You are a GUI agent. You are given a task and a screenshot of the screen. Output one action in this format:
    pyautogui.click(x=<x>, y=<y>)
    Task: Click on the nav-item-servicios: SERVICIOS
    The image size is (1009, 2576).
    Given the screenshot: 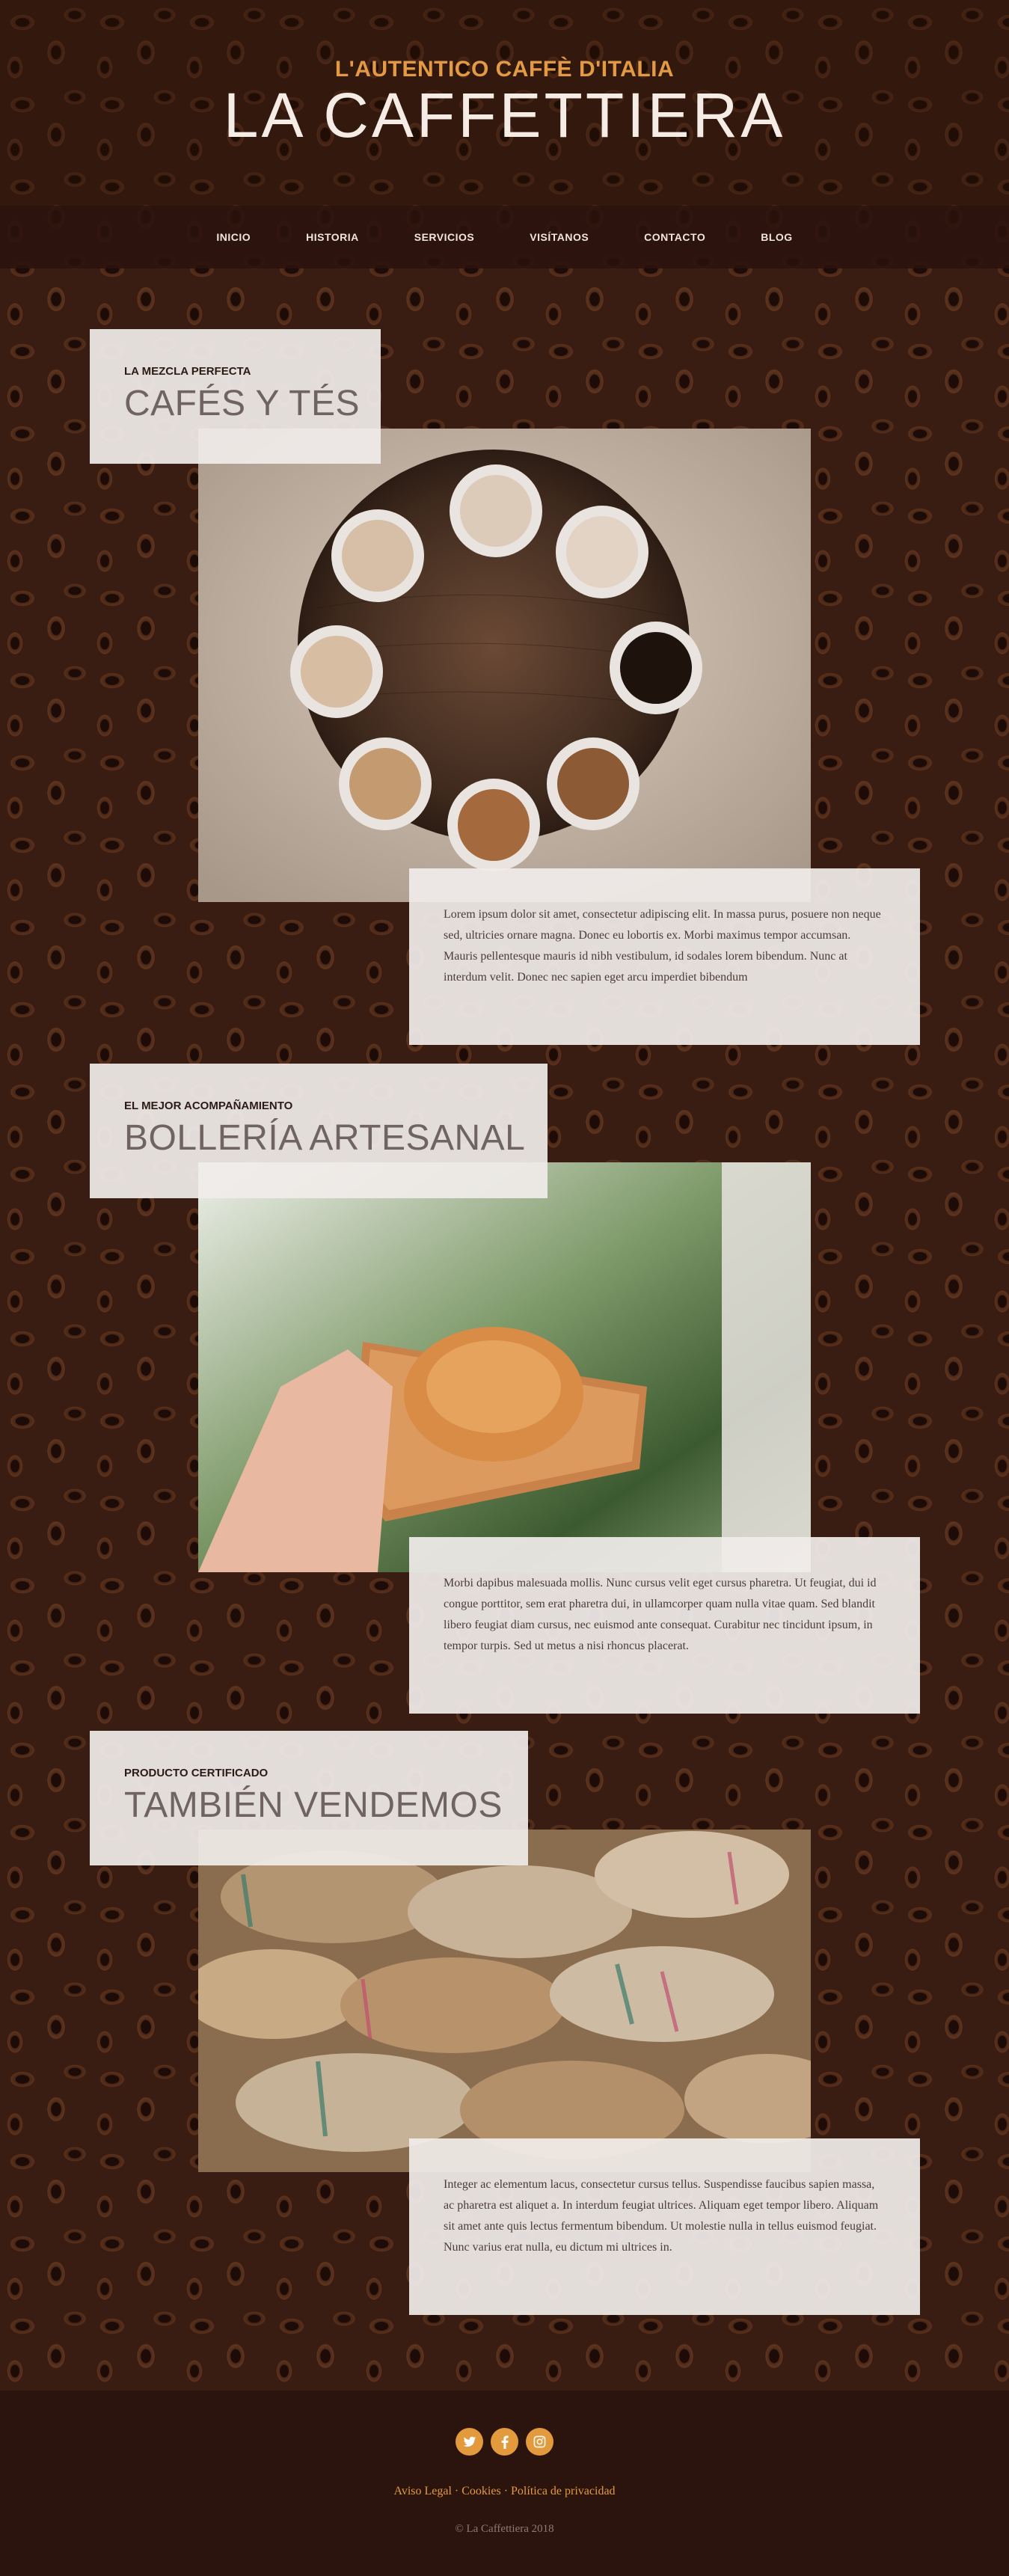 What is the action you would take?
    pyautogui.click(x=445, y=237)
    